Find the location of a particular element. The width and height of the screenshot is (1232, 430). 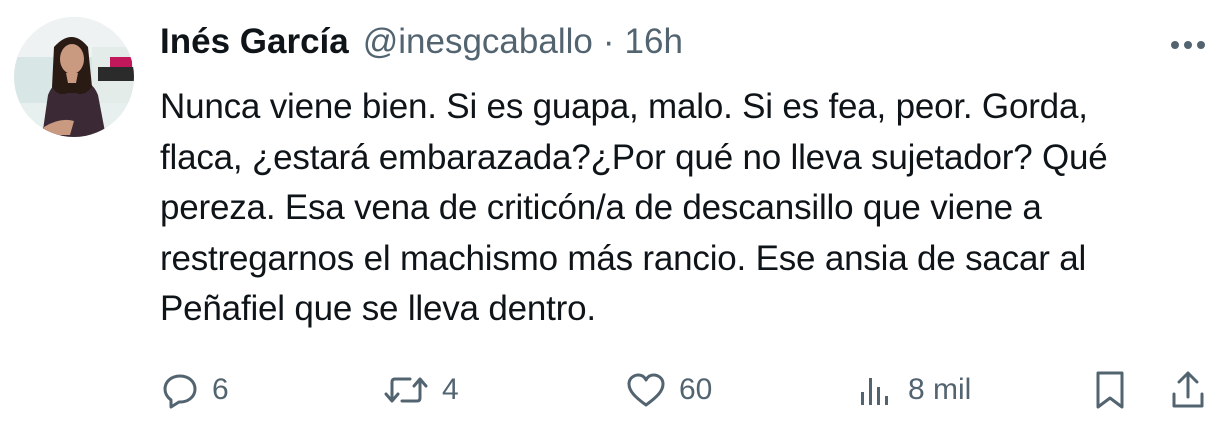

author-handle: @inesgcaballo is located at coordinates (478, 42).